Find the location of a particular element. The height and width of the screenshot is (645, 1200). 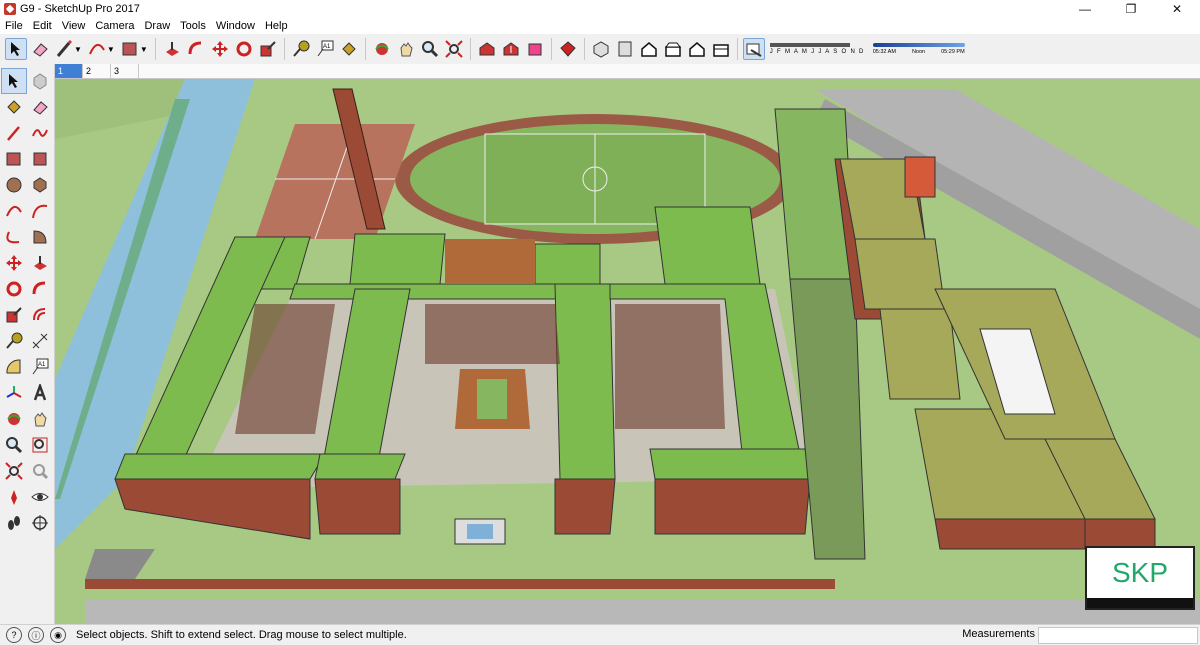

menu-window: Window is located at coordinates (235, 26).